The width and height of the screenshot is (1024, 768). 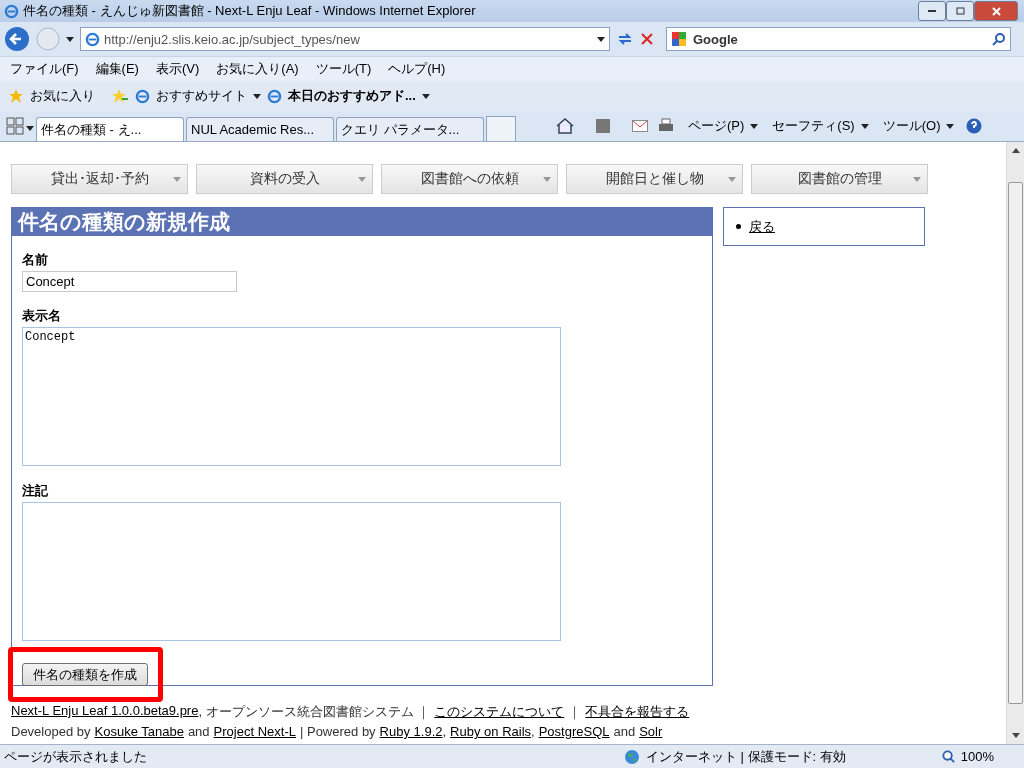 I want to click on nav-menu-button: 開館日と催し物, so click(x=654, y=179).